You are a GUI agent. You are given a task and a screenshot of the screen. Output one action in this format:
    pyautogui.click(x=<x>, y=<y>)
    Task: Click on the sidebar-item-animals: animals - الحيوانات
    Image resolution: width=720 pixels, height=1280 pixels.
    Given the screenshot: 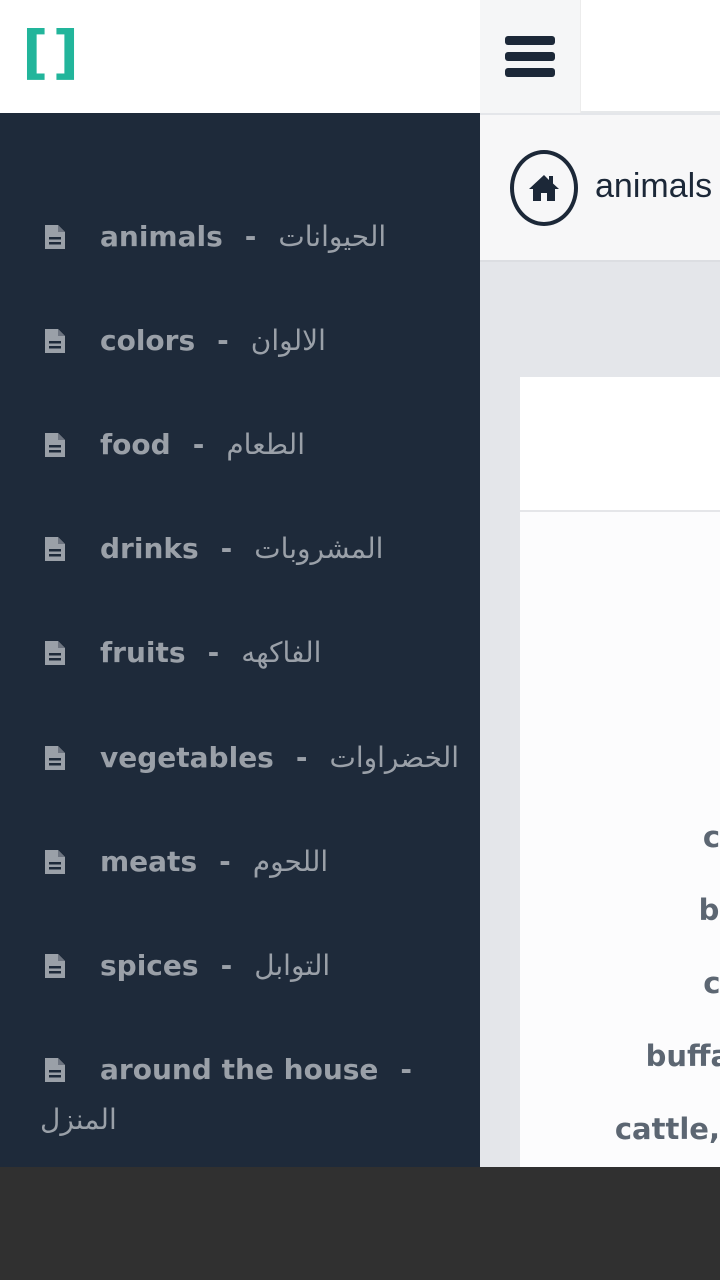 What is the action you would take?
    pyautogui.click(x=215, y=236)
    